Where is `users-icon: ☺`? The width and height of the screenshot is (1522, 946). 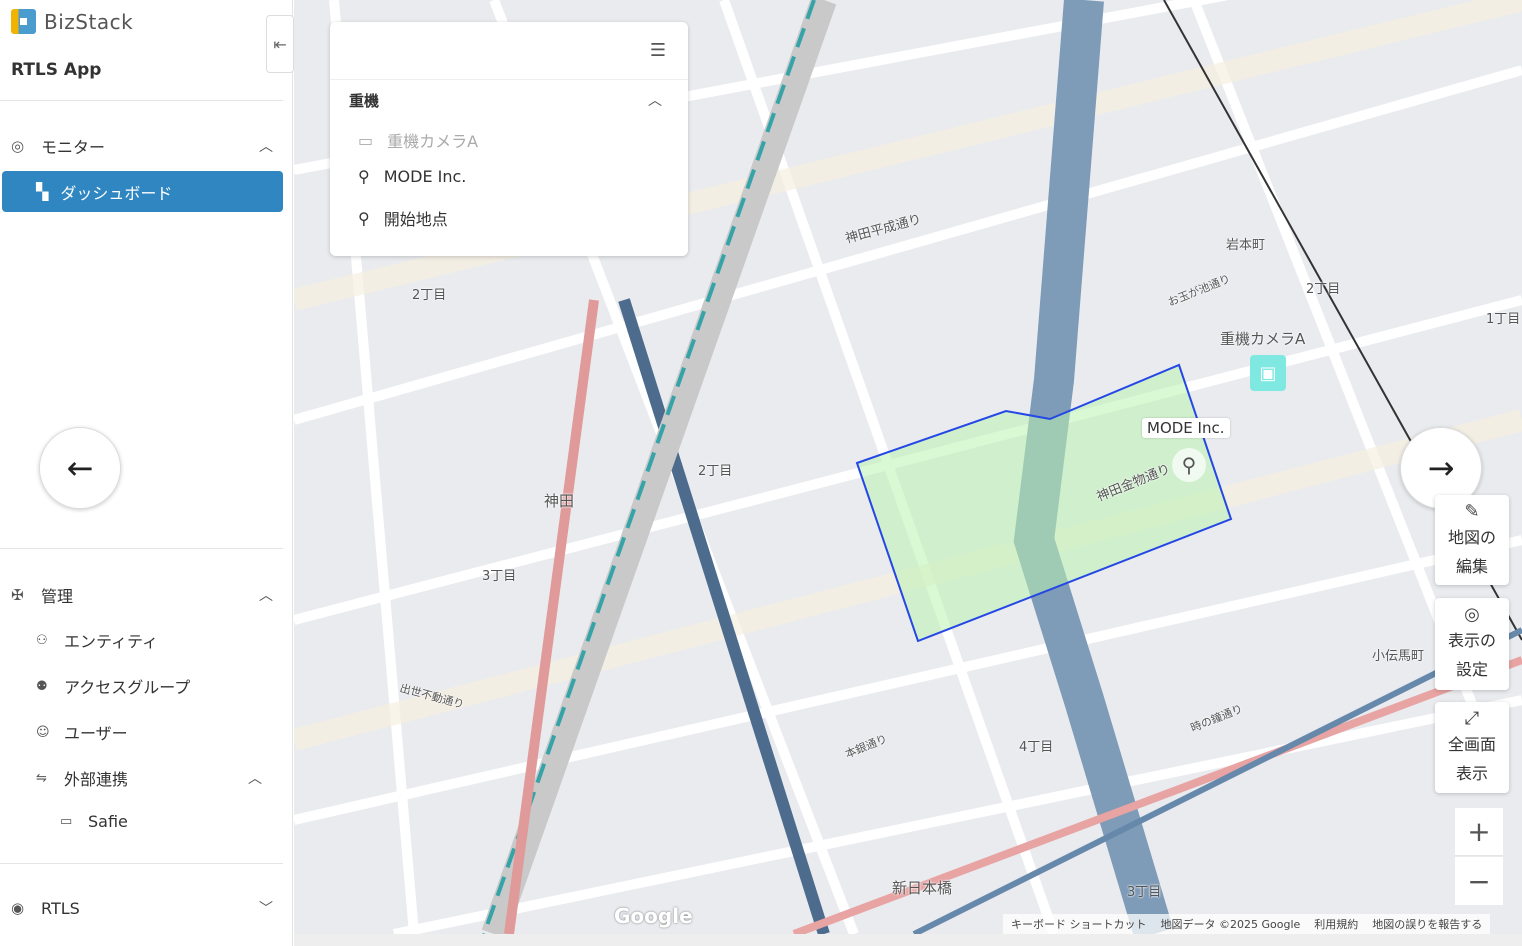 users-icon: ☺ is located at coordinates (43, 732).